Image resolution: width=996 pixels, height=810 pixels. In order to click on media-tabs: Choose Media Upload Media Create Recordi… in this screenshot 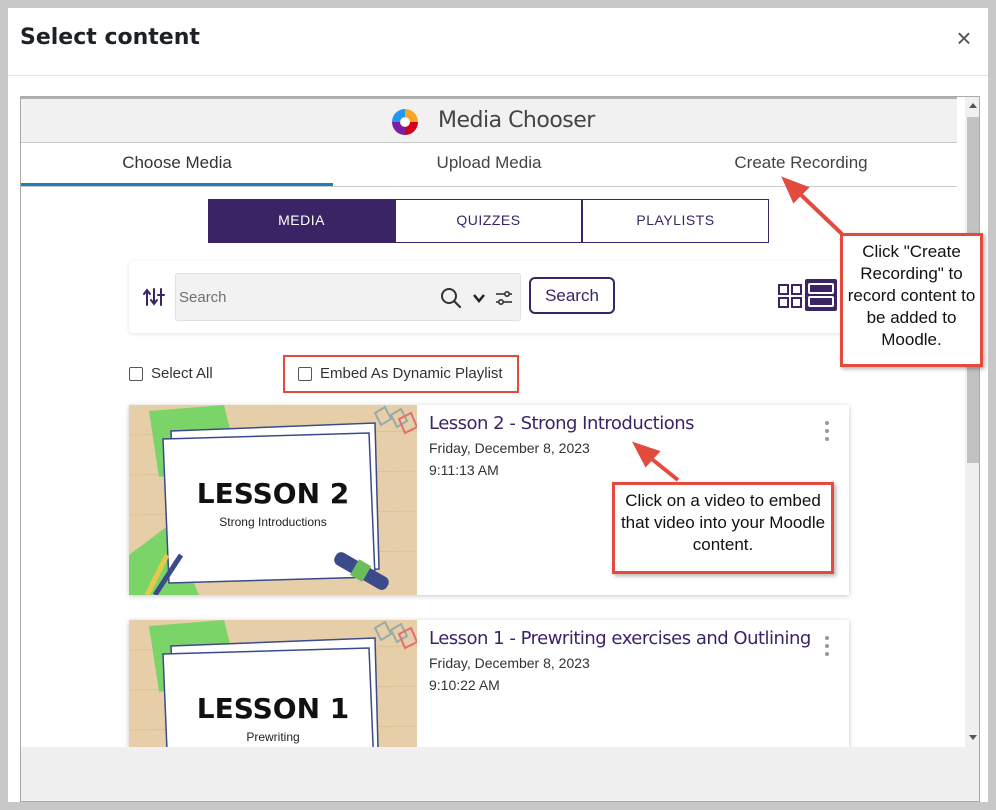, I will do `click(489, 165)`.